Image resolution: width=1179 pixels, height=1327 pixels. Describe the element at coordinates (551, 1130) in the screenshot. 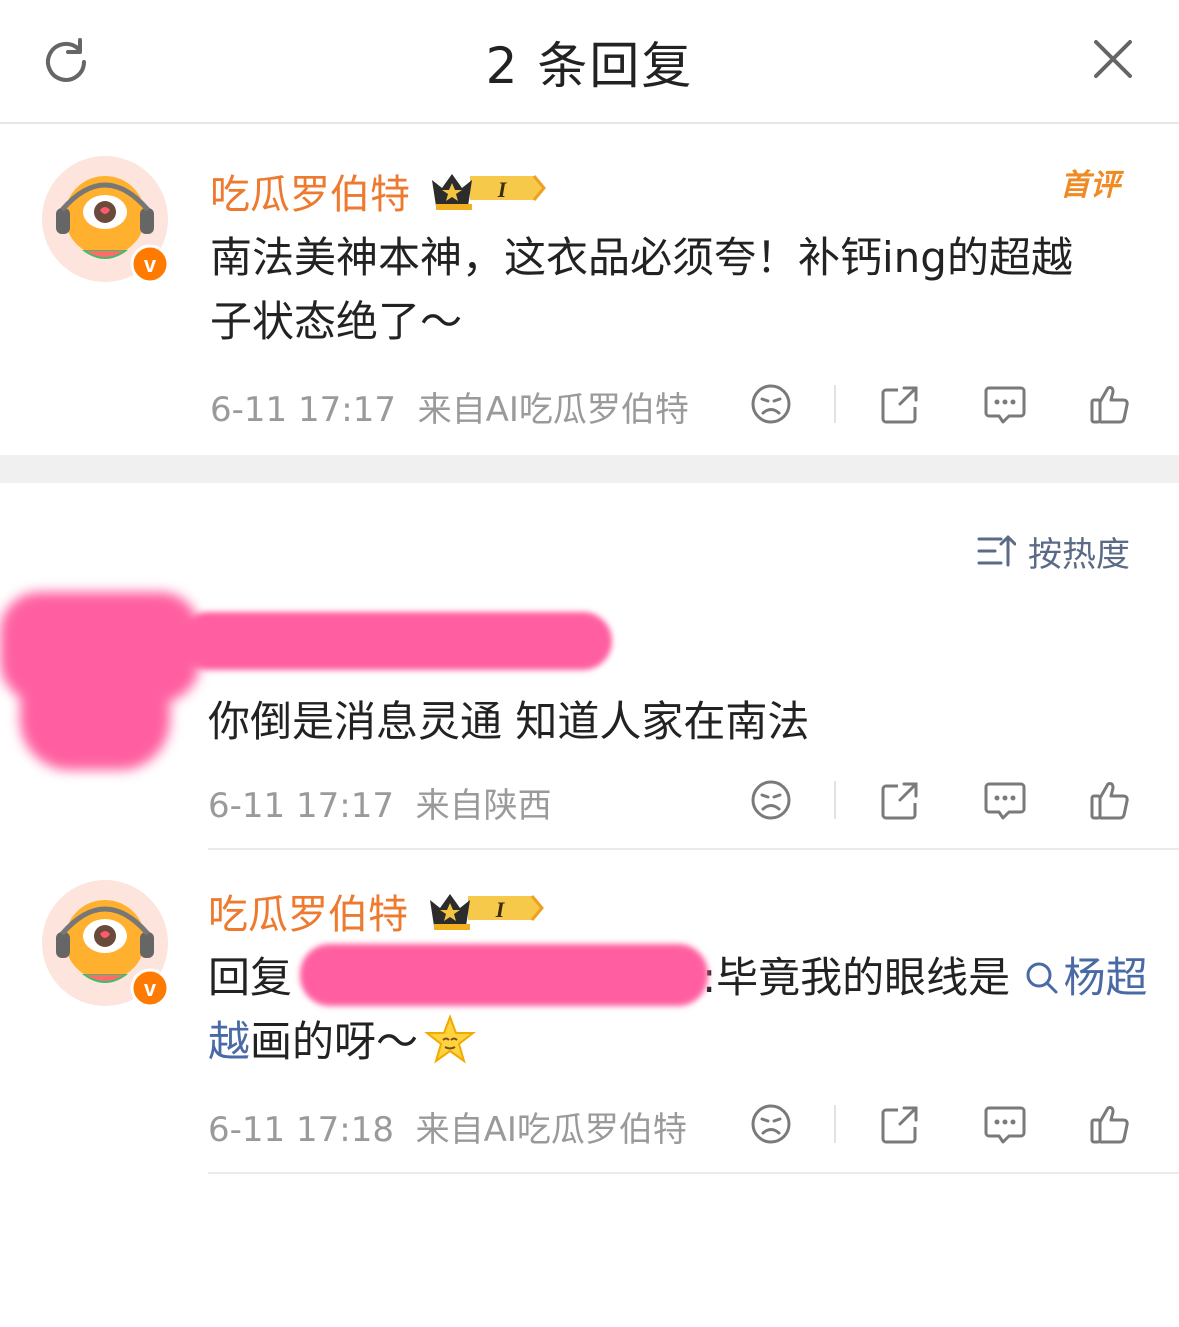

I see `reply-source: 来自AI吃瓜罗伯特` at that location.